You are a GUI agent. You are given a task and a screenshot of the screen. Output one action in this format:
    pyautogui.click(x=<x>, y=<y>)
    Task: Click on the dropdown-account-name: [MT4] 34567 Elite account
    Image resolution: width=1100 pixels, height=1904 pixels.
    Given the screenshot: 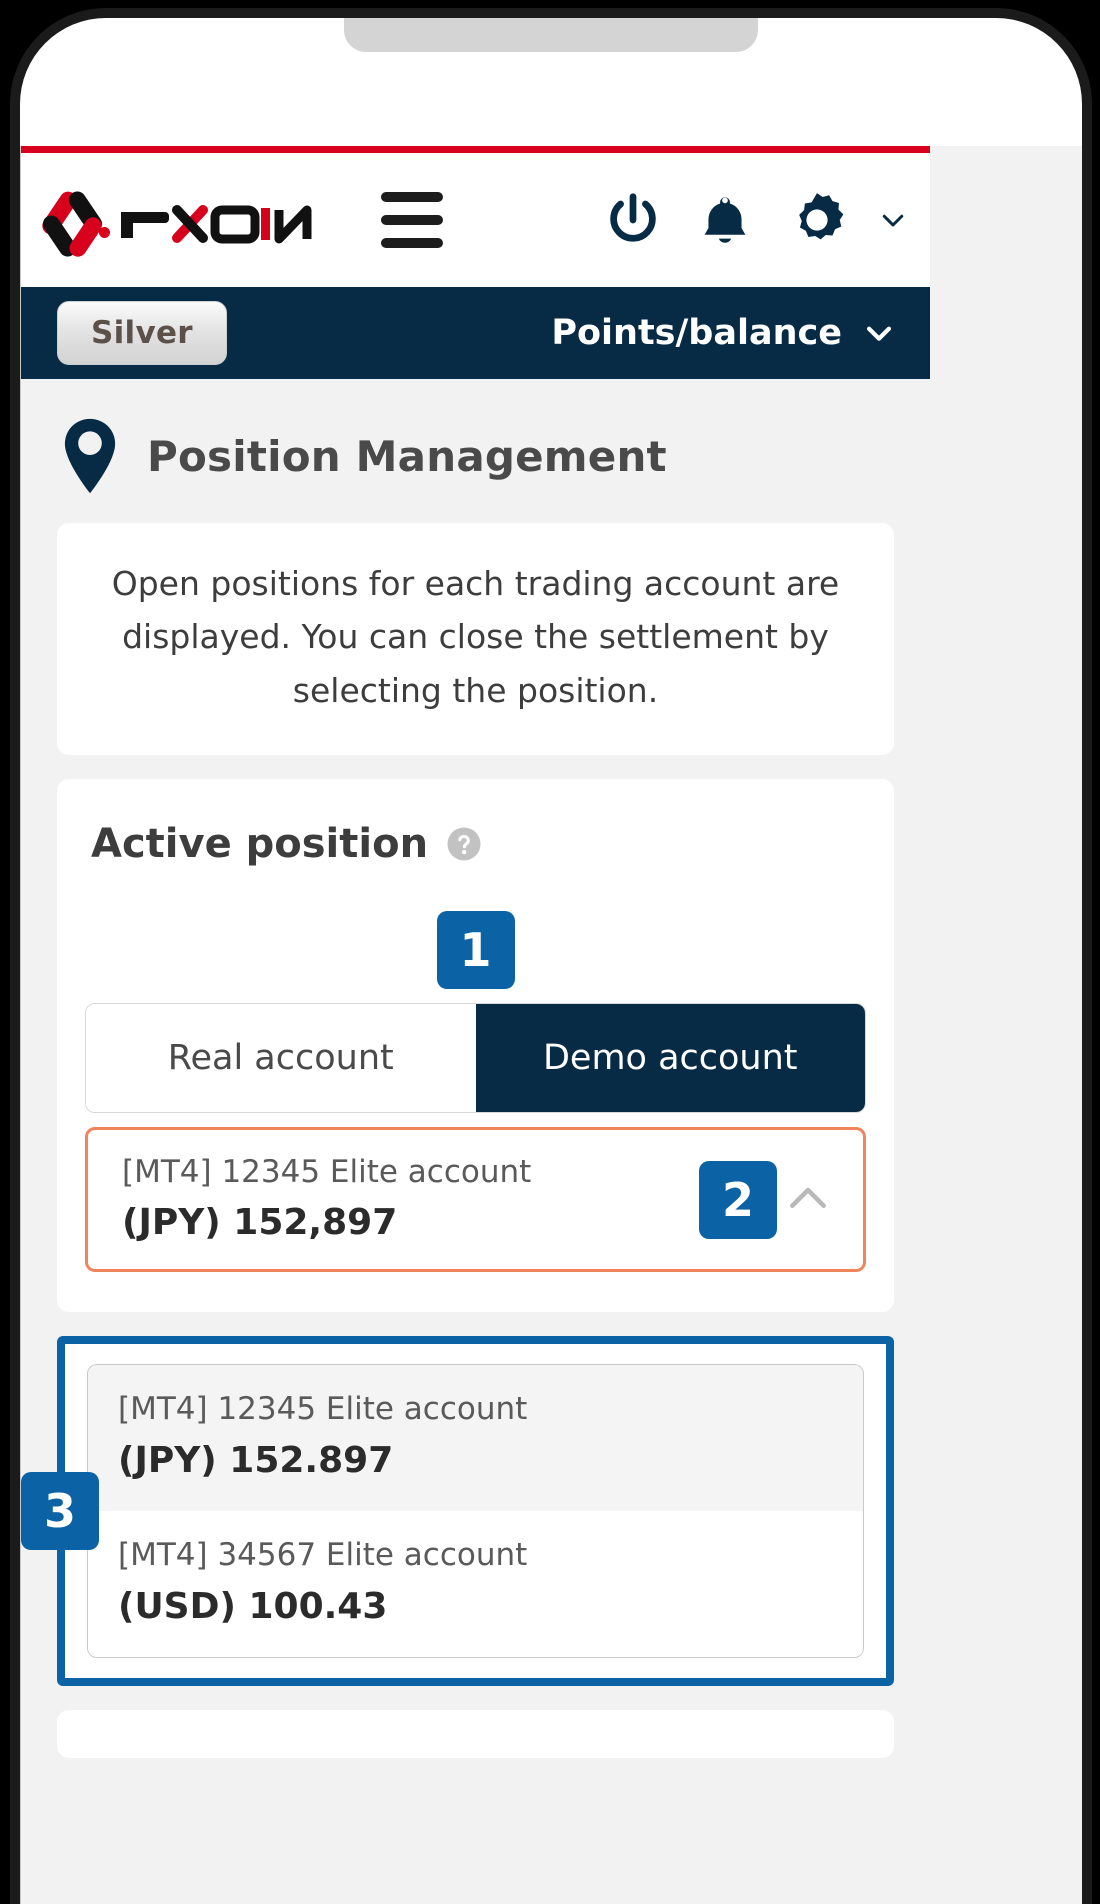 What is the action you would take?
    pyautogui.click(x=323, y=1555)
    